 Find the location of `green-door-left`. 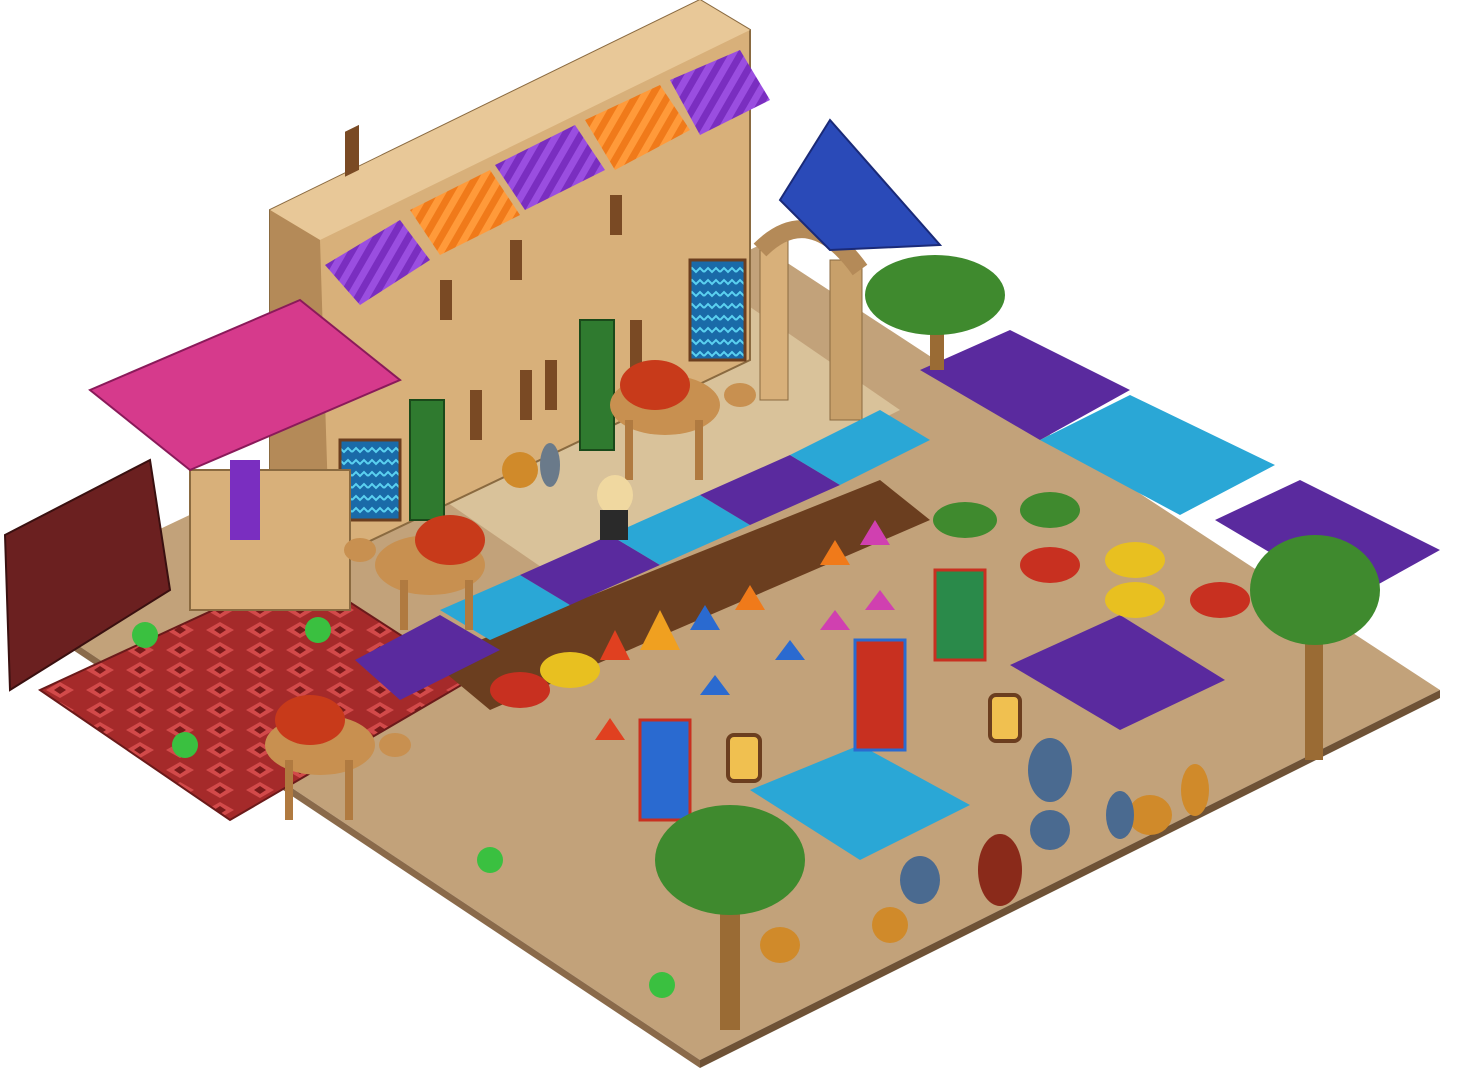

green-door-left is located at coordinates (427, 460).